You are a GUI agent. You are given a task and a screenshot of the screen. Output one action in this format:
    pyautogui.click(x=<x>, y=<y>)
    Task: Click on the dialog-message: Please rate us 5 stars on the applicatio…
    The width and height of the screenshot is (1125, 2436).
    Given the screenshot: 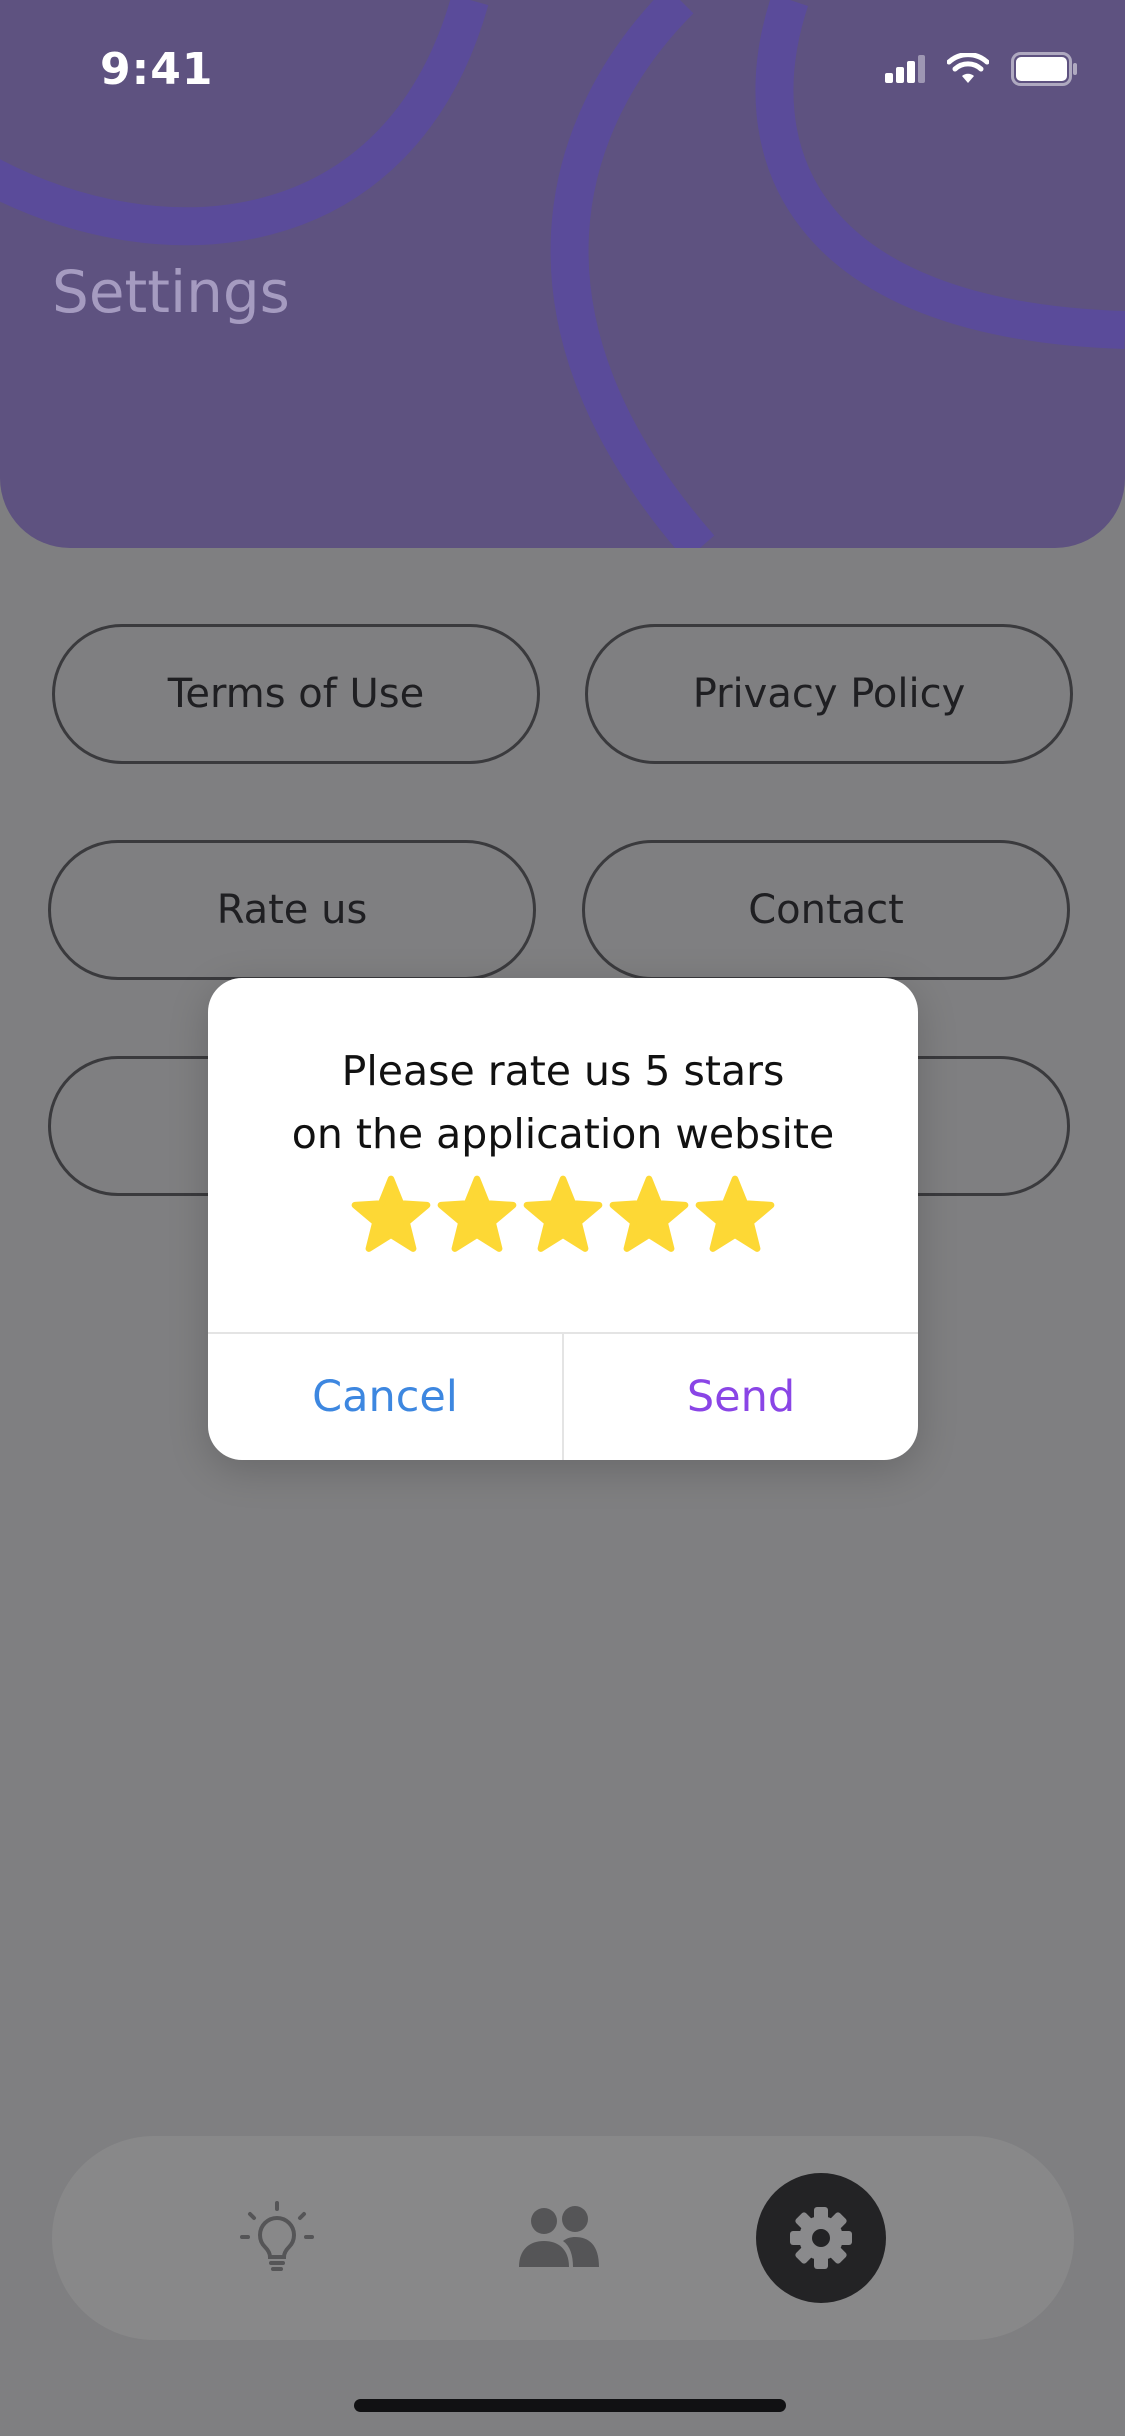 What is the action you would take?
    pyautogui.click(x=563, y=1103)
    